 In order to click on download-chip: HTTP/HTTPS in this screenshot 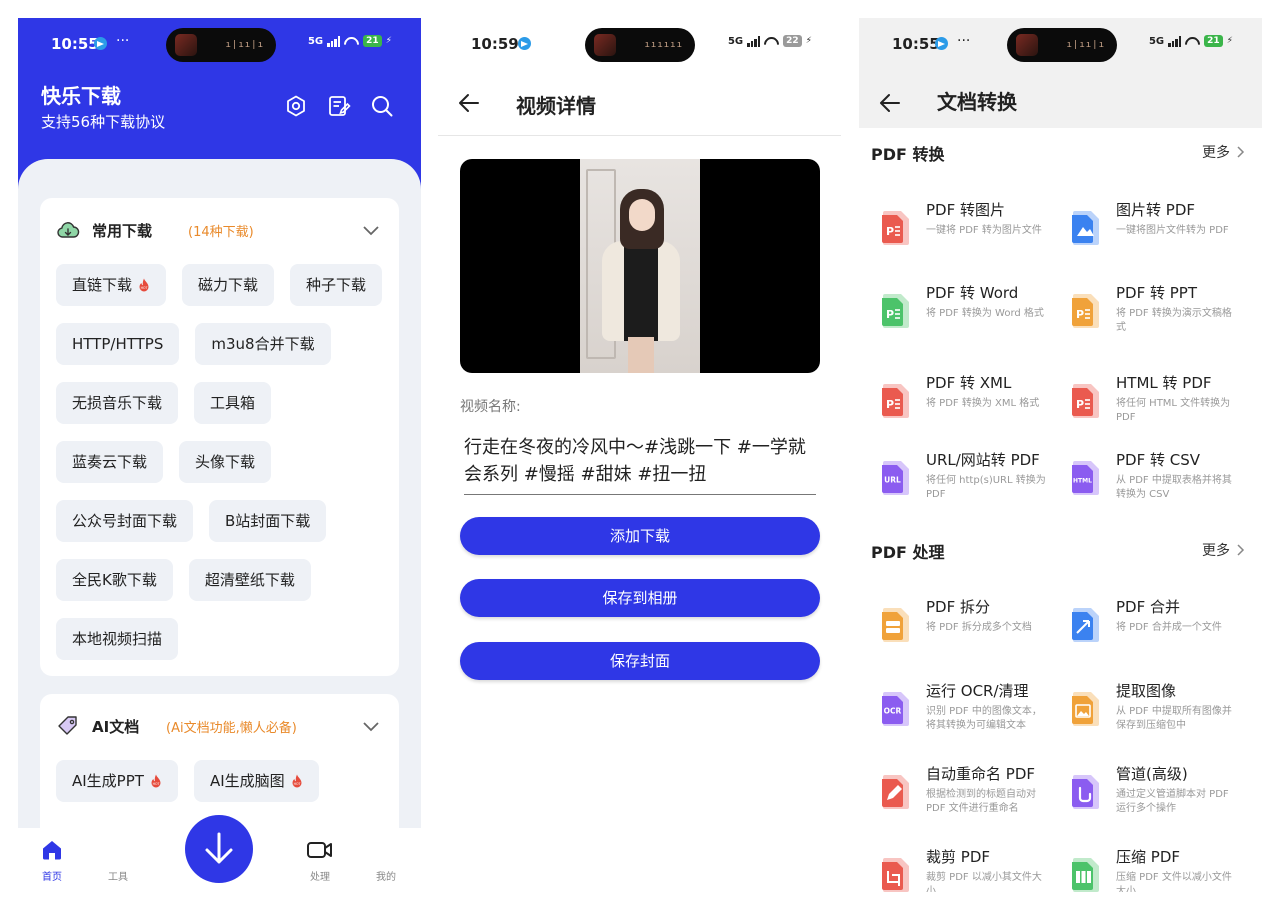, I will do `click(118, 344)`.